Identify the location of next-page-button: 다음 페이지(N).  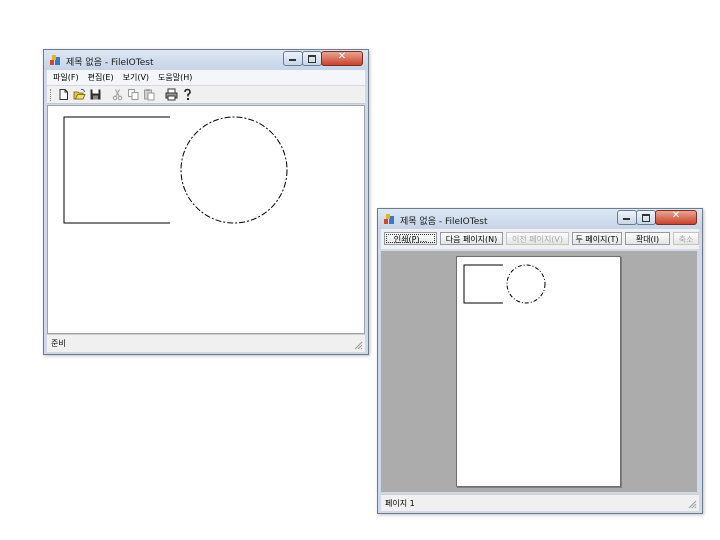
(471, 238).